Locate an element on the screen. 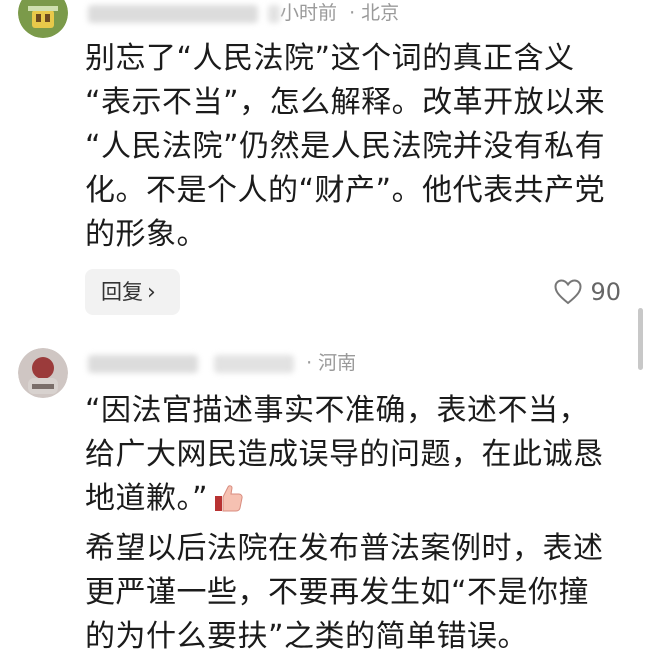  comment-line: “人民法院”仍然是人民法院并没有私有 is located at coordinates (345, 146).